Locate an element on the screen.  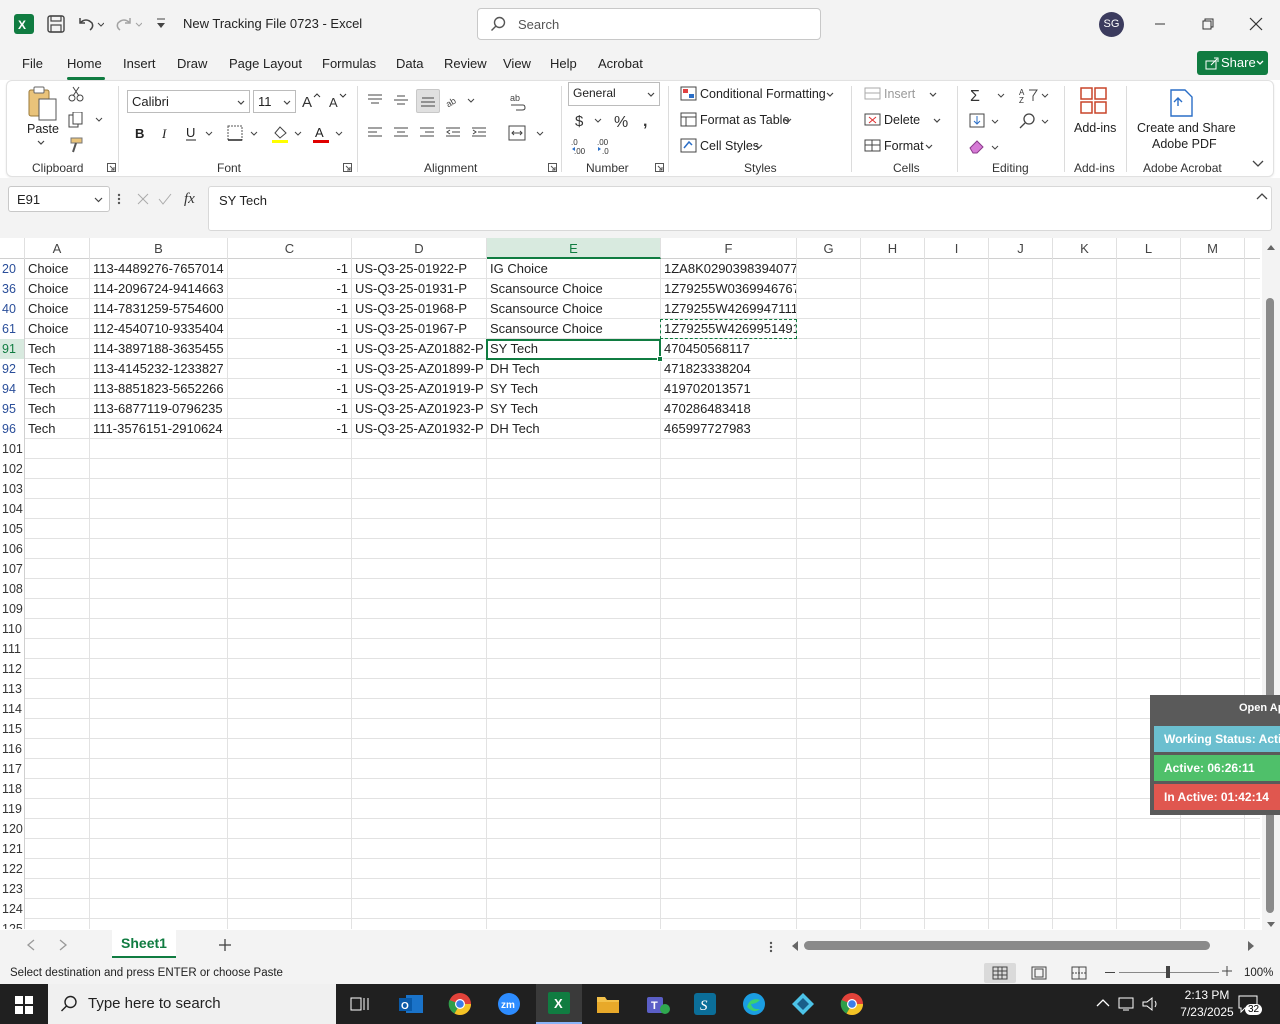
row-header: 108 is located at coordinates (12, 589).